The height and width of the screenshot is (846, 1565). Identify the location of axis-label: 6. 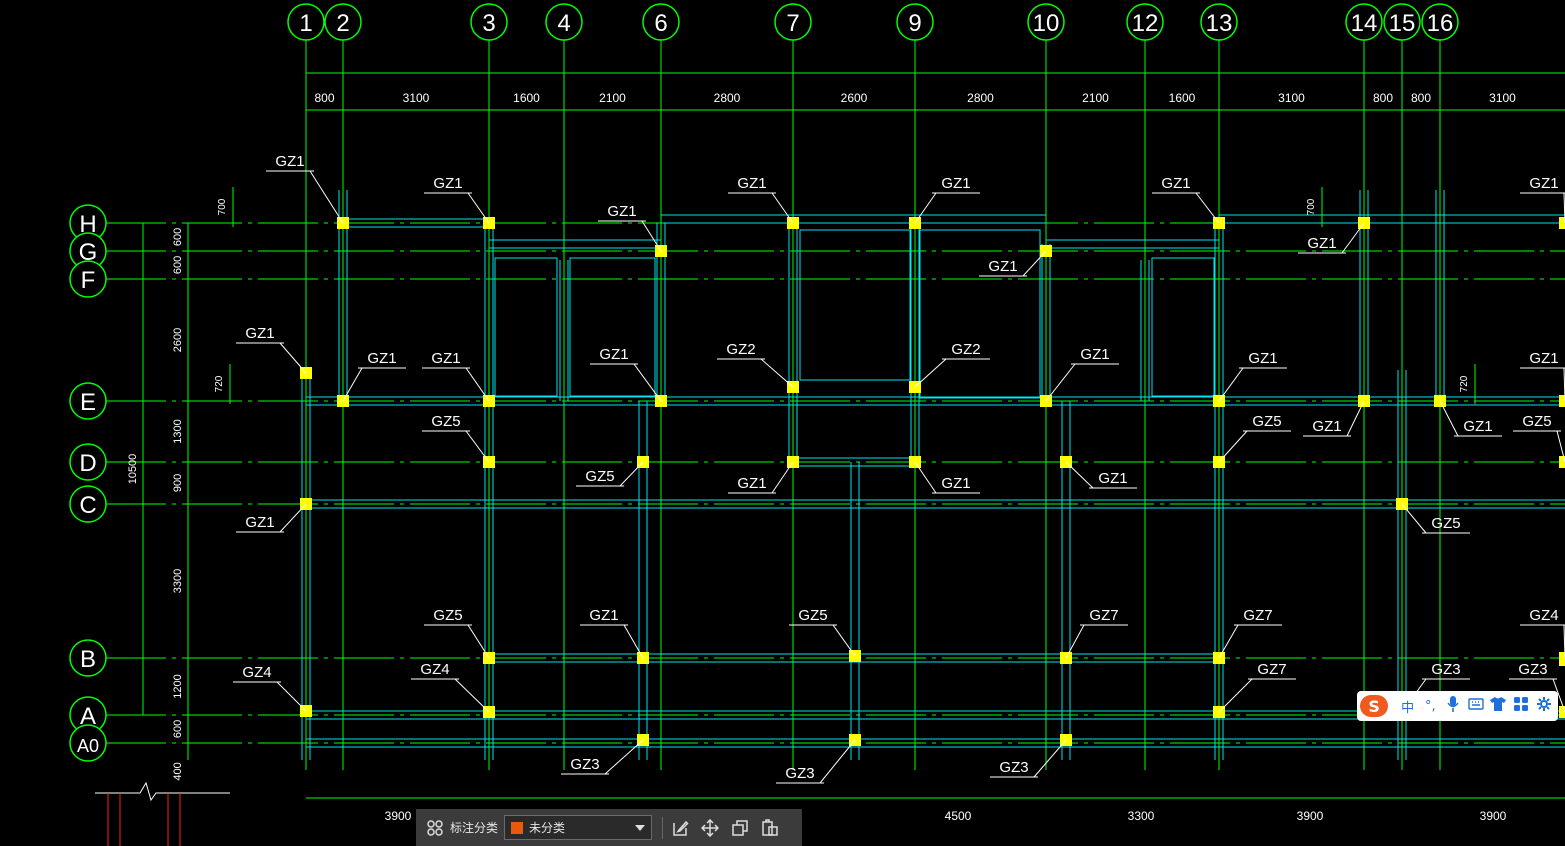
(660, 23).